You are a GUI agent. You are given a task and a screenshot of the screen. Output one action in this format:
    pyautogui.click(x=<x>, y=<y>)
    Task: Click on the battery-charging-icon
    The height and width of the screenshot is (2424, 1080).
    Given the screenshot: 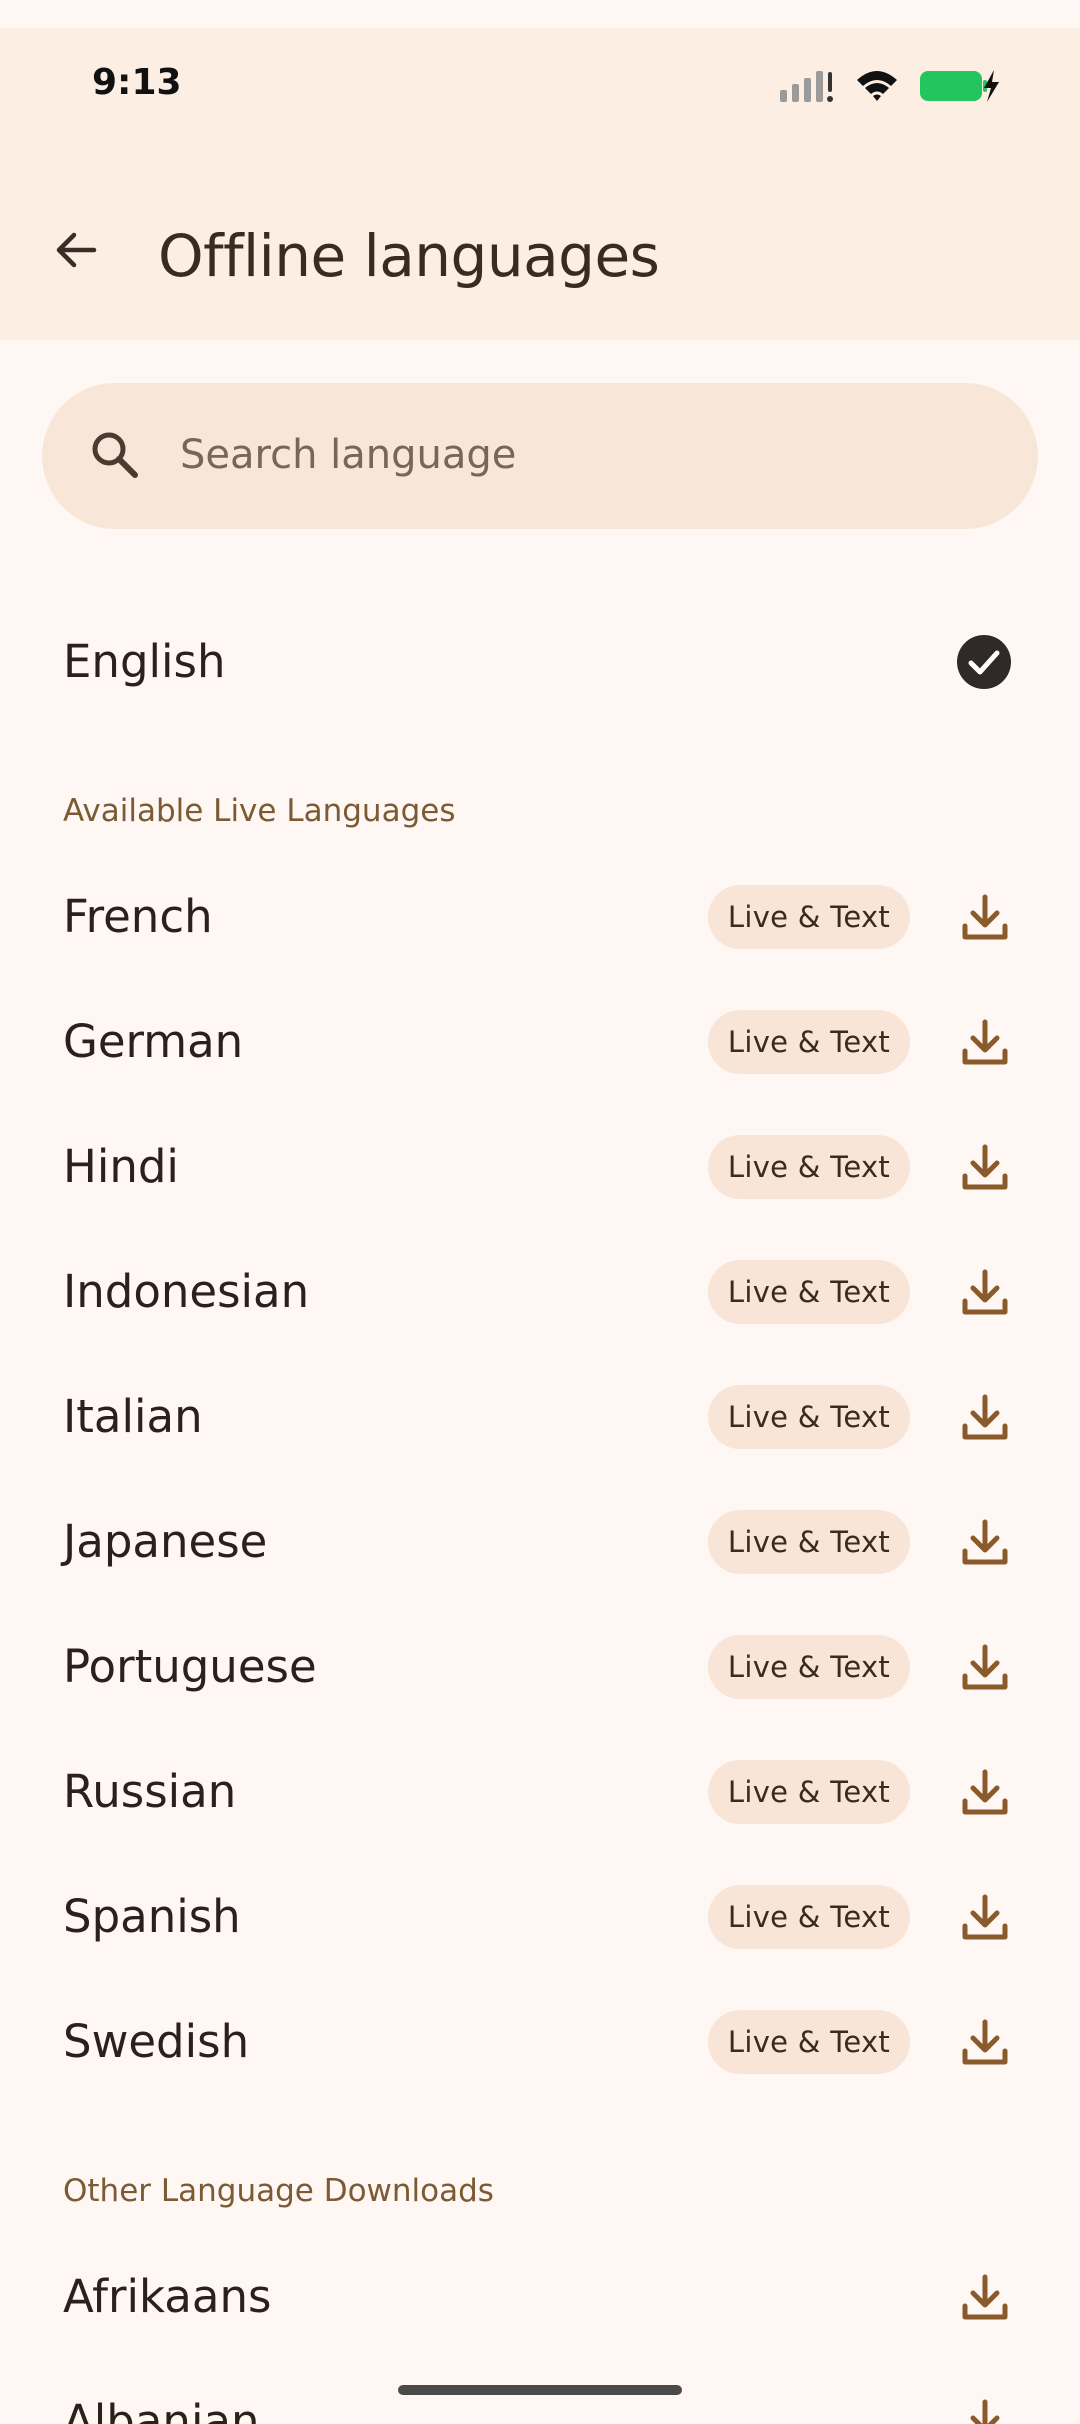 What is the action you would take?
    pyautogui.click(x=959, y=86)
    